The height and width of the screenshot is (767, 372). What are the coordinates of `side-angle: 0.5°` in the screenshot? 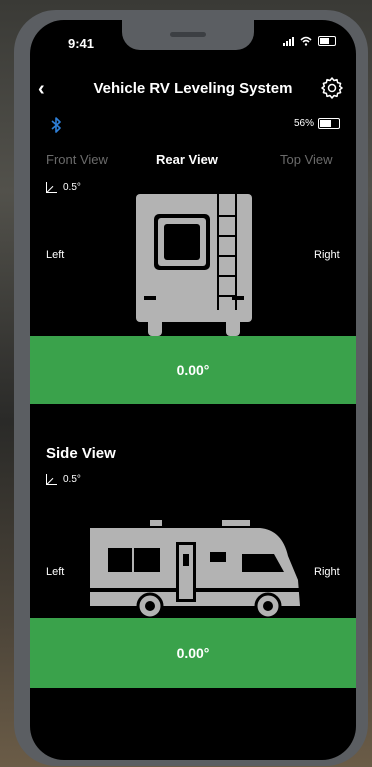 It's located at (63, 479).